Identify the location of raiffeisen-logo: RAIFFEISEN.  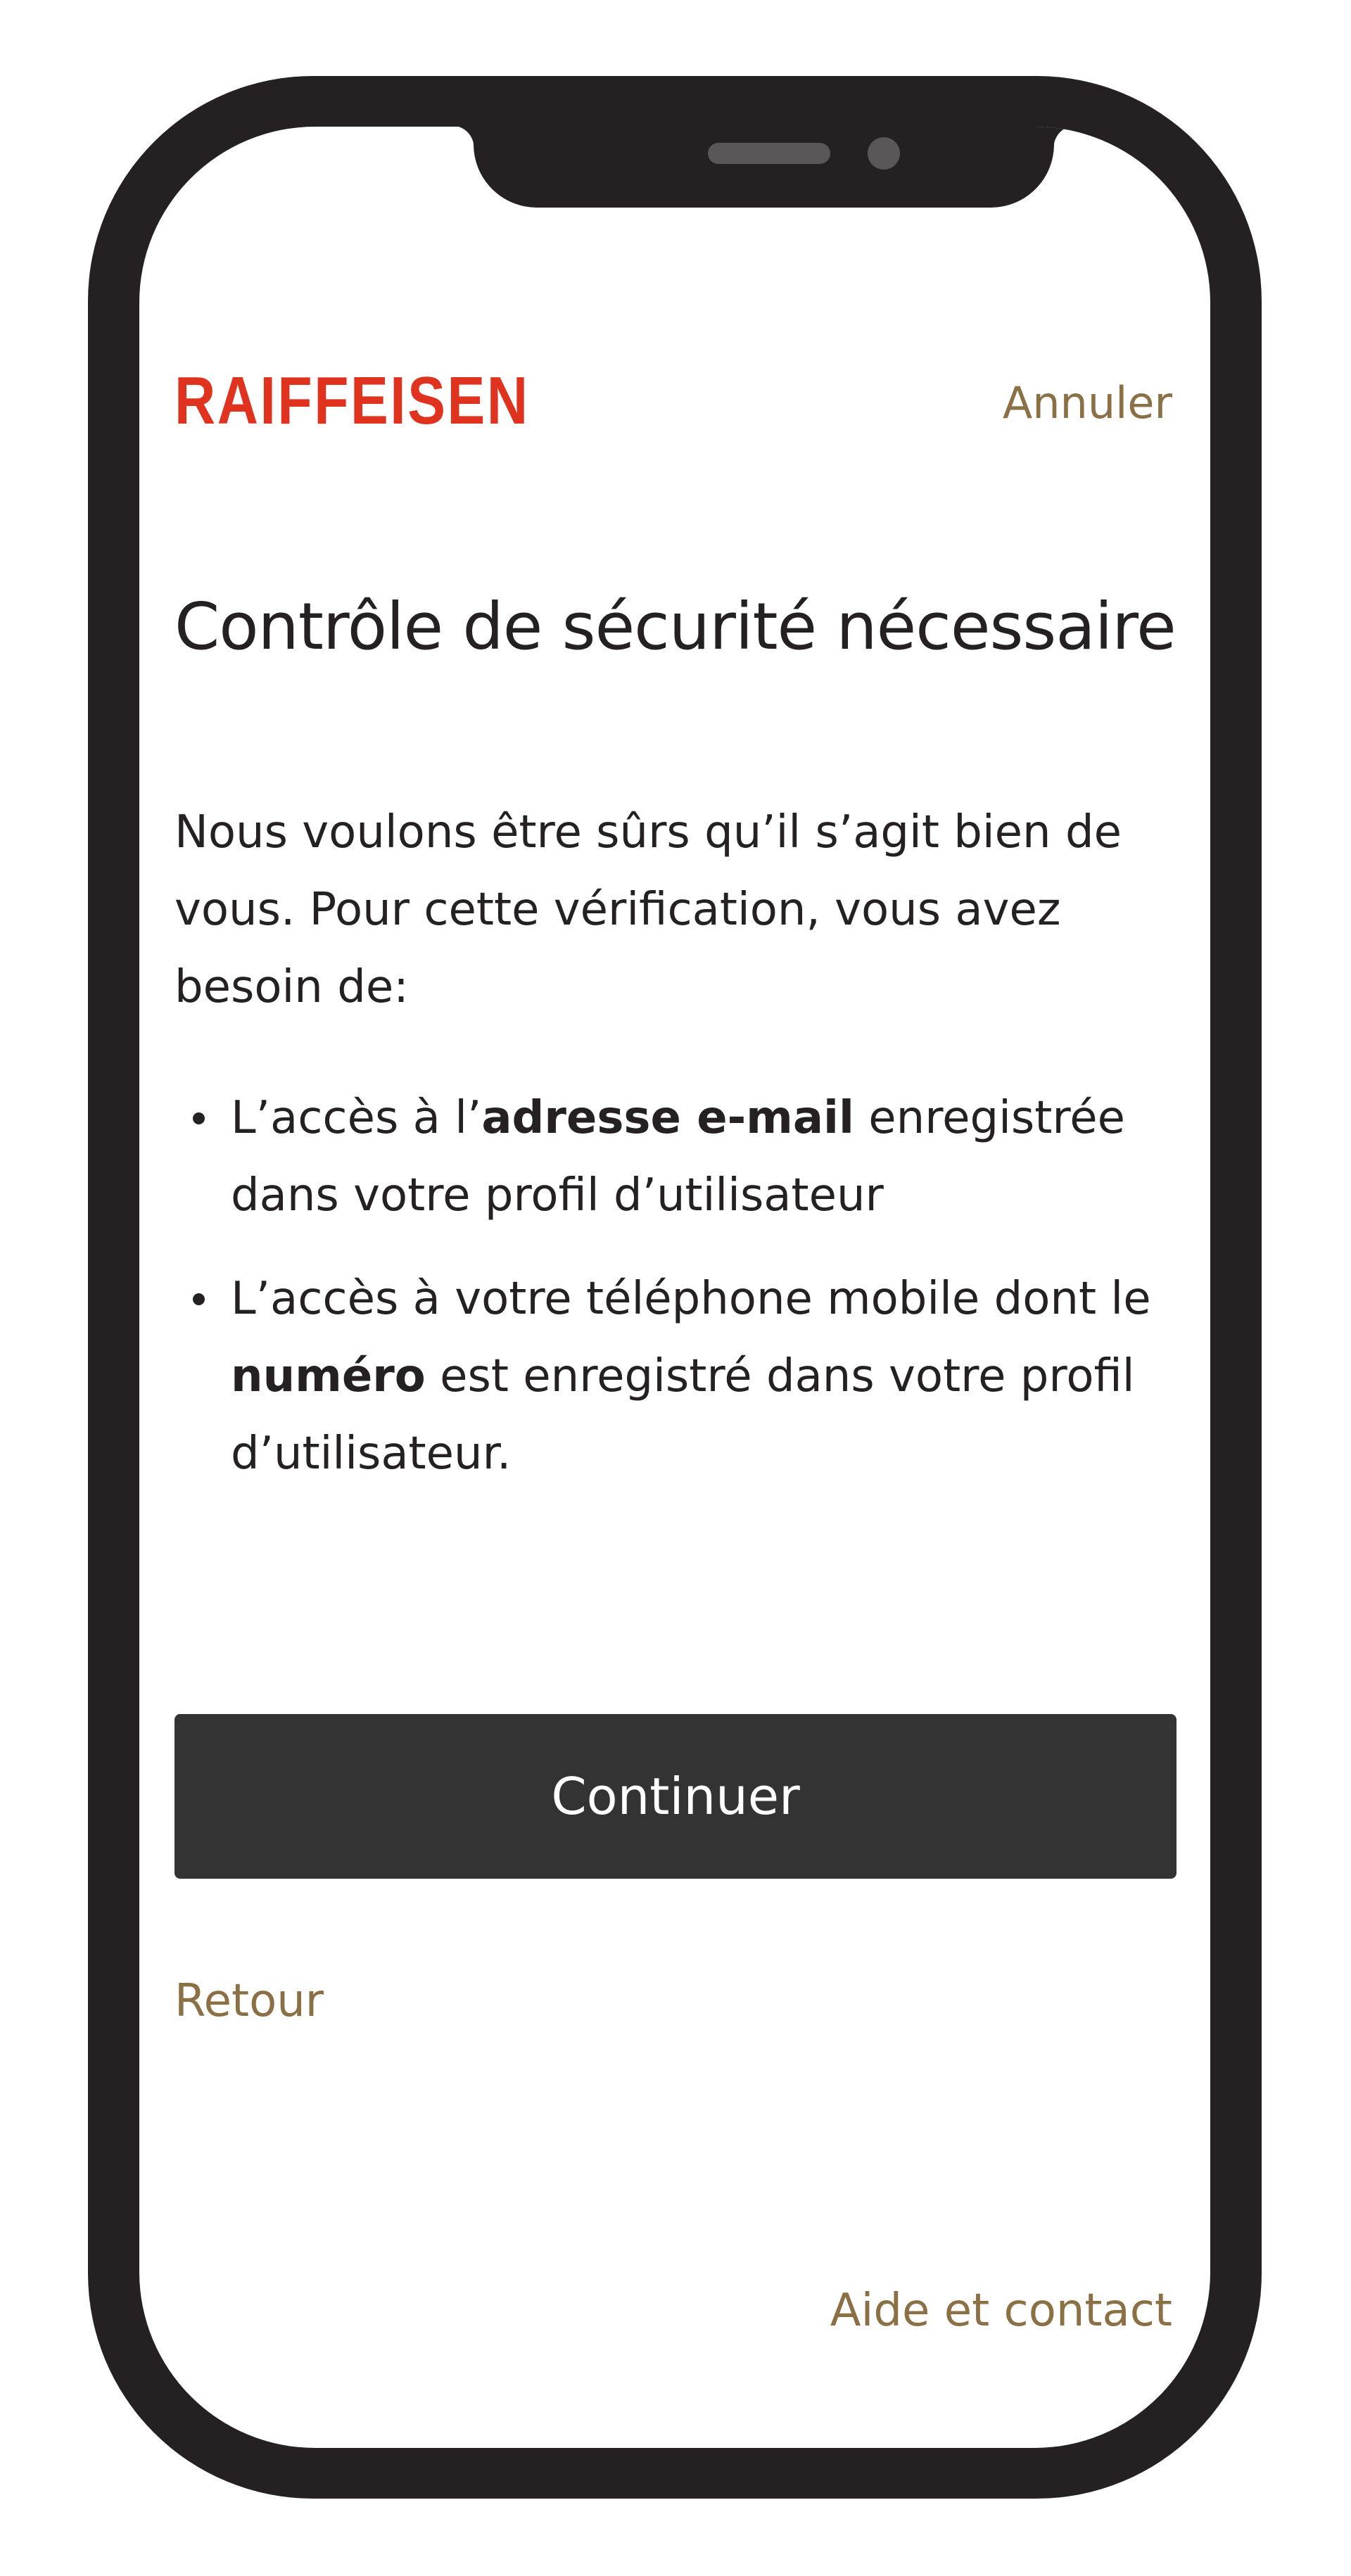
(352, 401).